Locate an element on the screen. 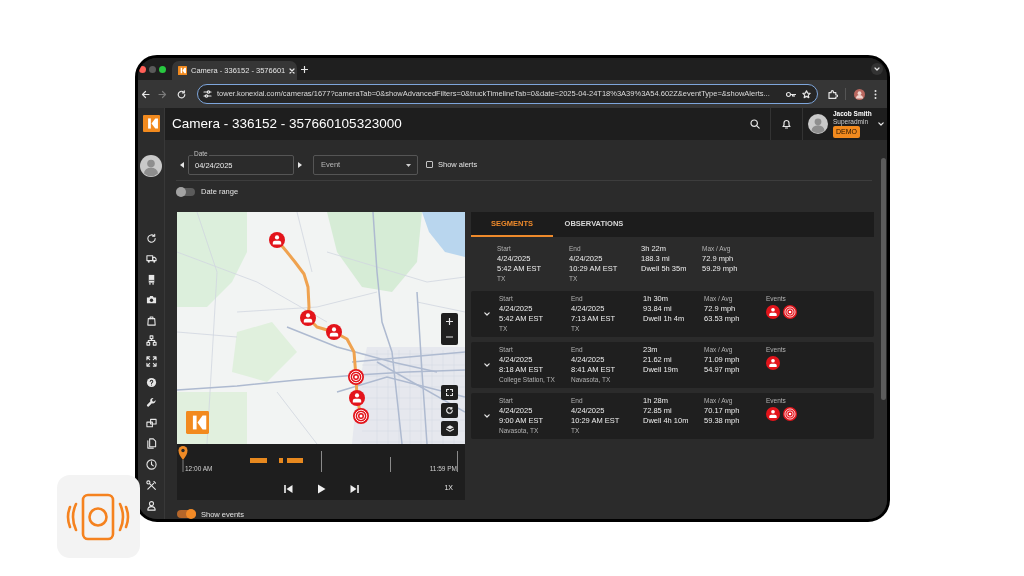 The image size is (1024, 576). sync-icon is located at coordinates (151, 238).